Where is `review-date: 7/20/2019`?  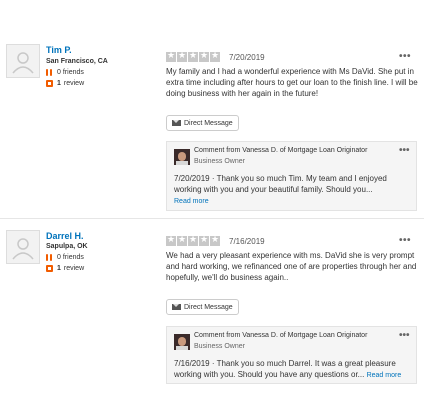 review-date: 7/20/2019 is located at coordinates (247, 57).